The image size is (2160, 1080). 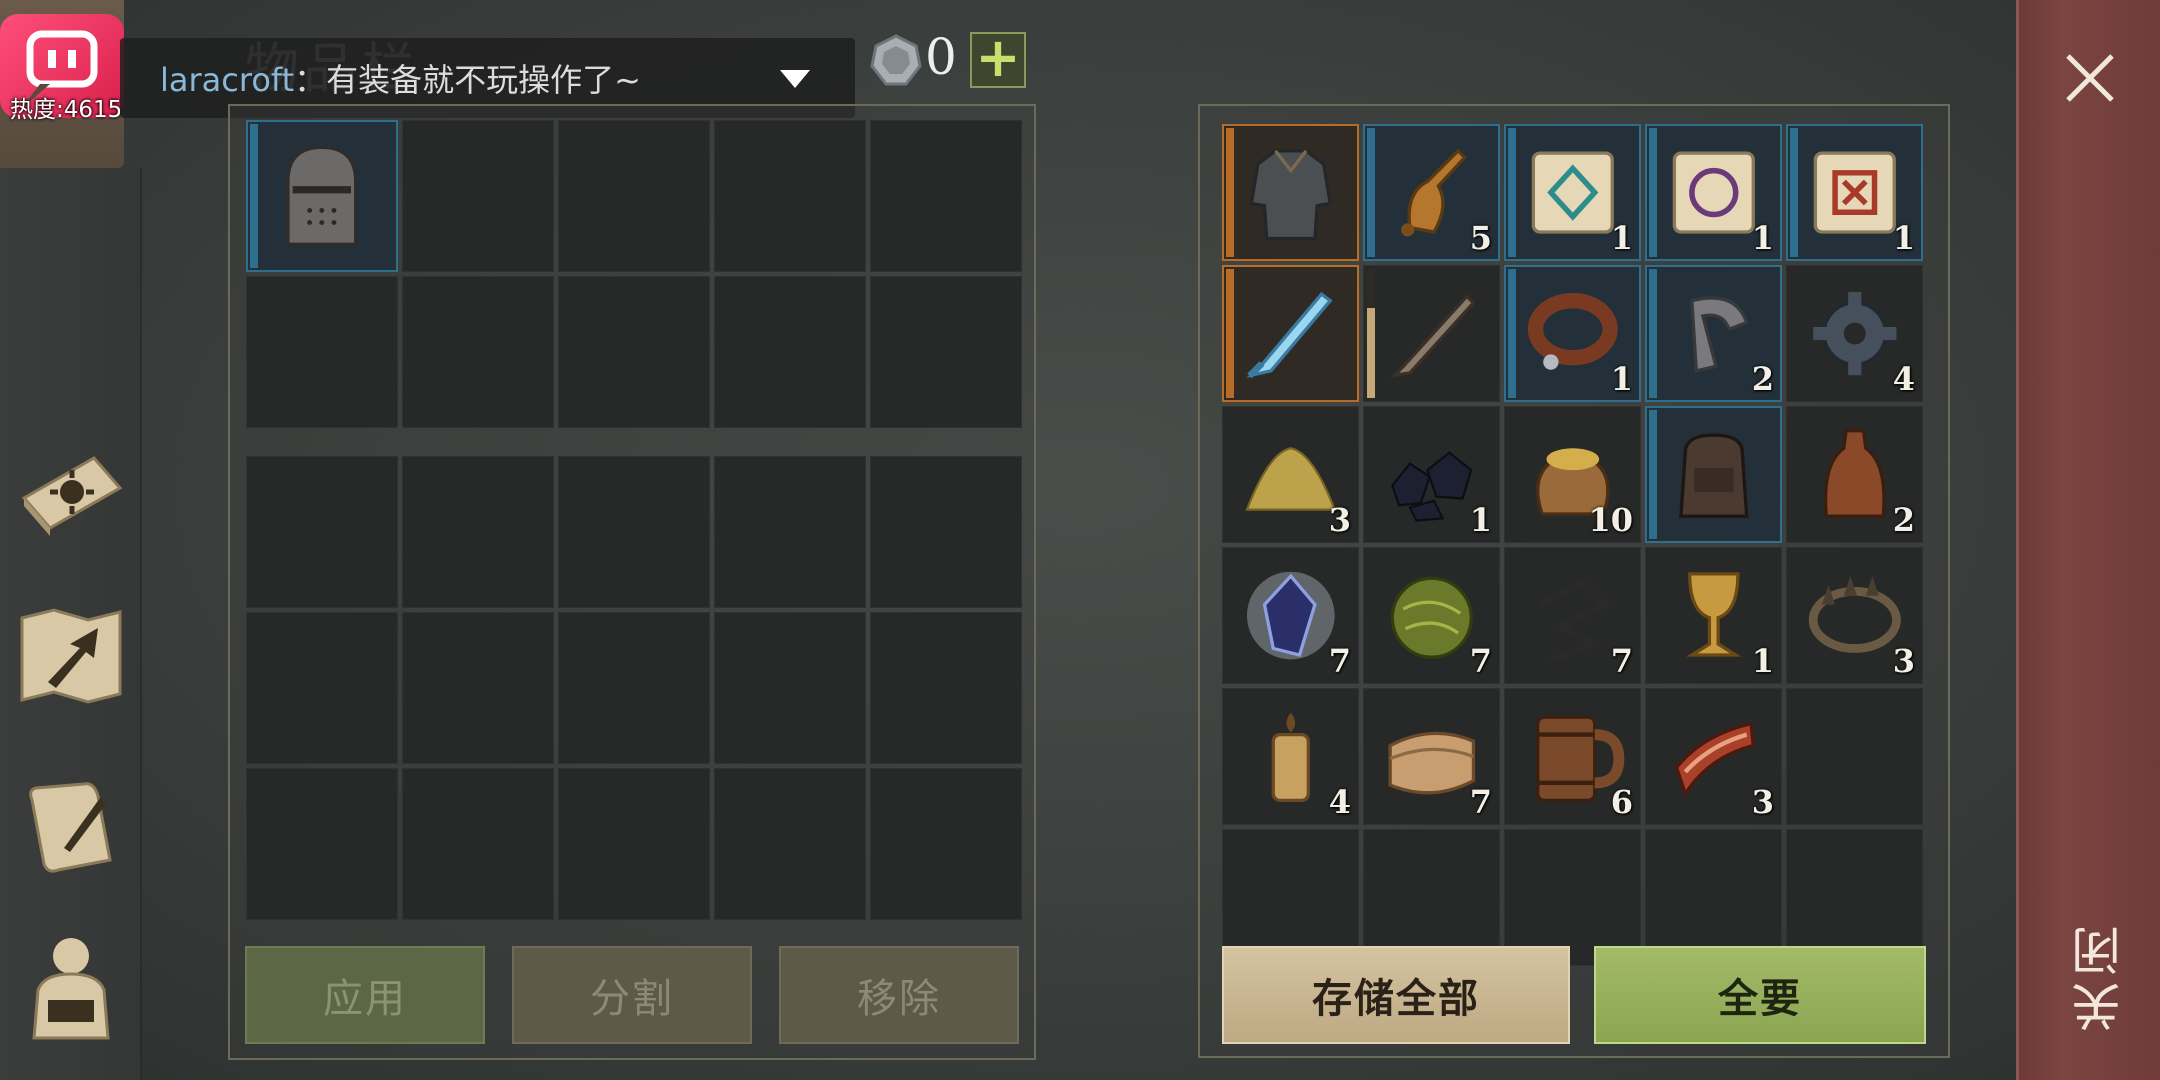 I want to click on iron-sword-icon, so click(x=1432, y=335).